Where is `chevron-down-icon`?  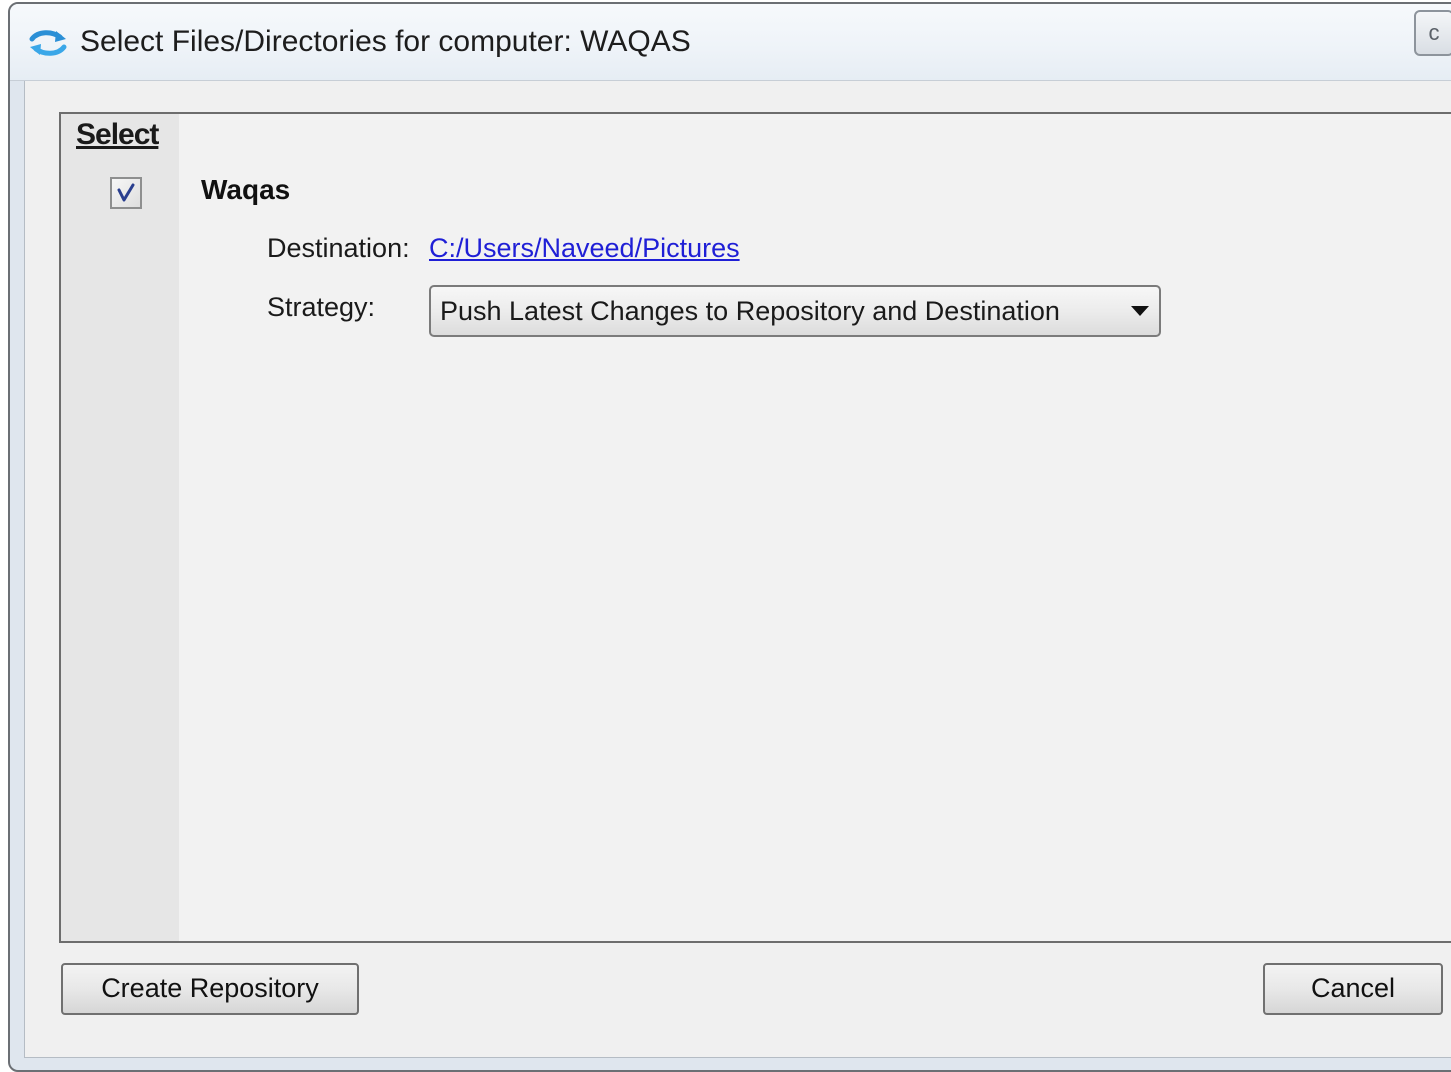
chevron-down-icon is located at coordinates (1140, 311).